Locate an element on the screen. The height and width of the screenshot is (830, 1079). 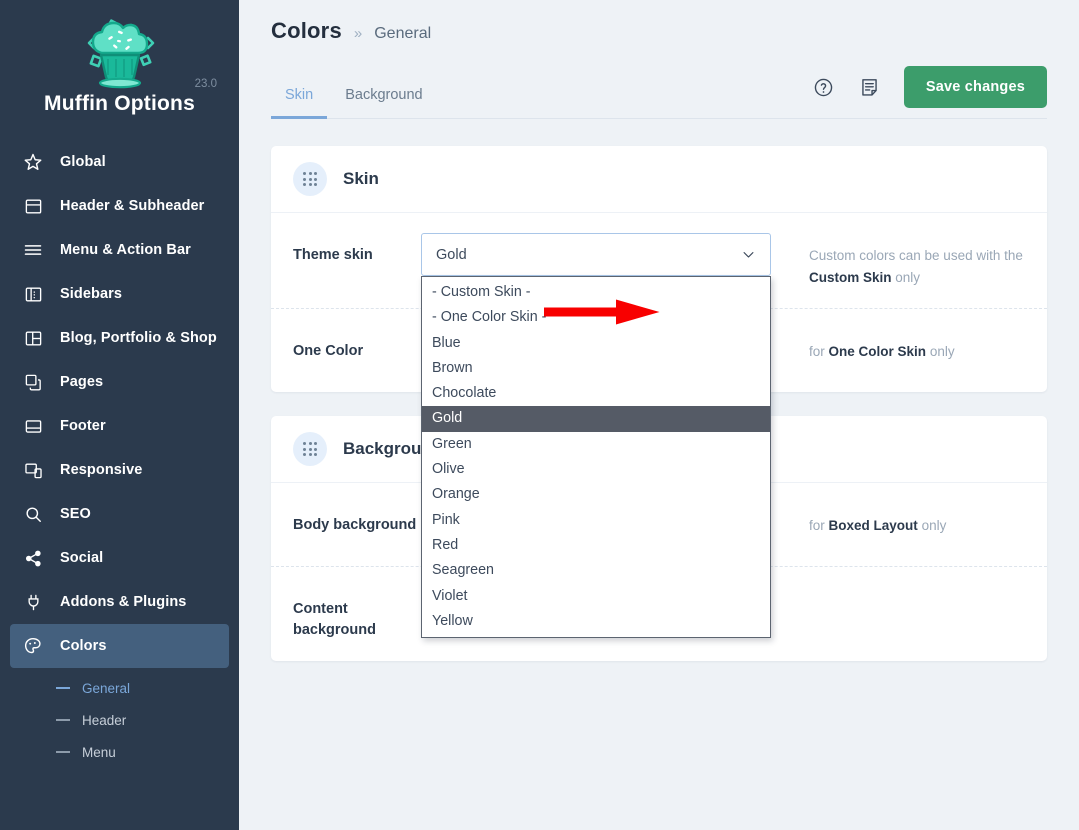
cupcake-code-logo-icon is located at coordinates (120, 53).